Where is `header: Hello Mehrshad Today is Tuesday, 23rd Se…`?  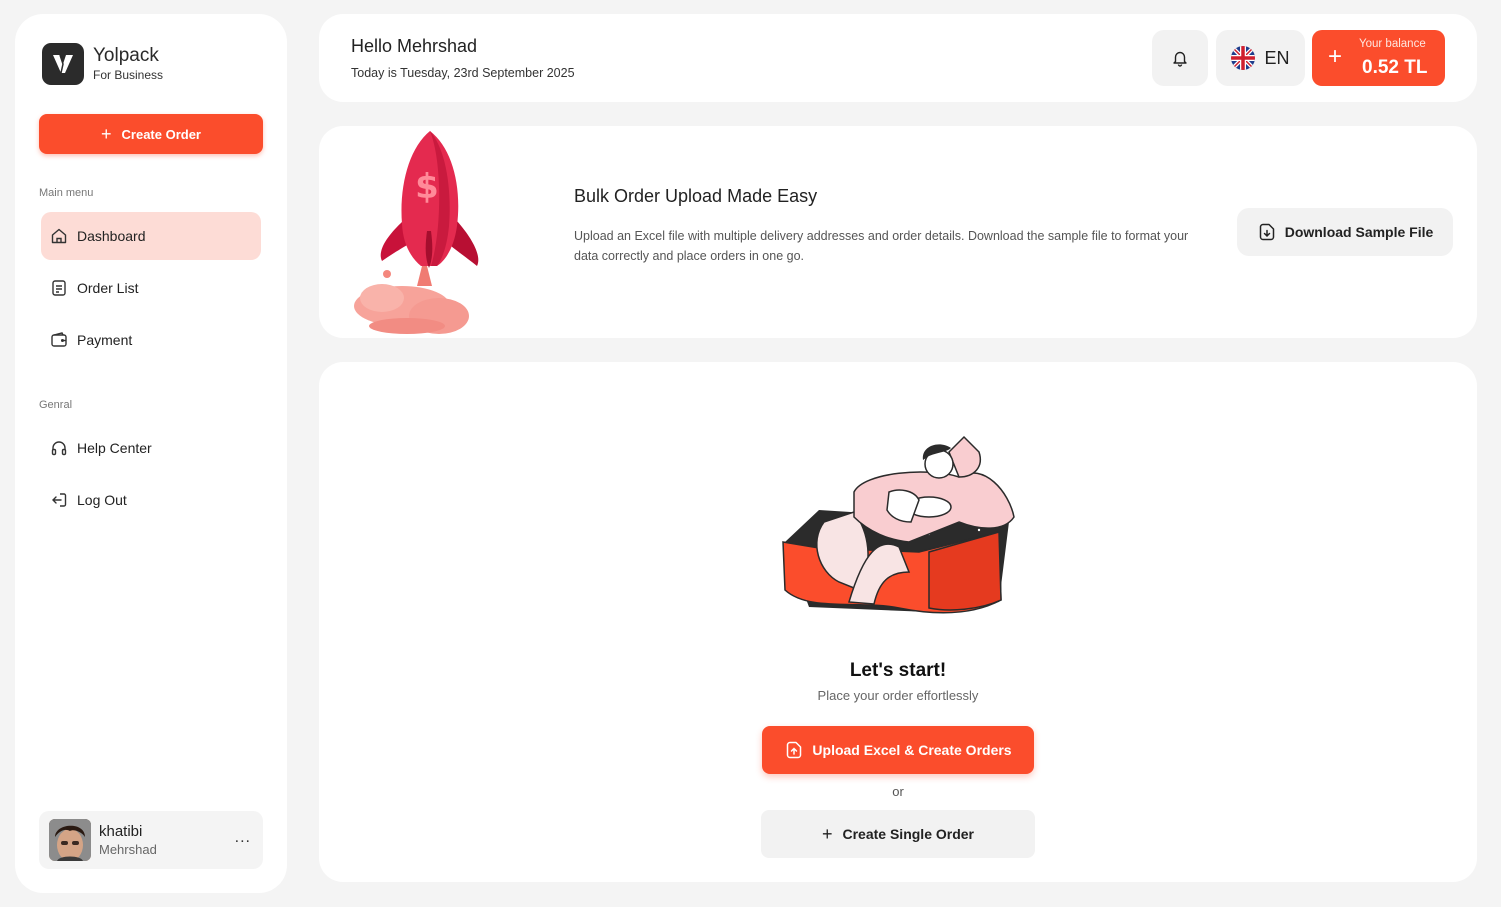
header: Hello Mehrshad Today is Tuesday, 23rd Se… is located at coordinates (898, 58).